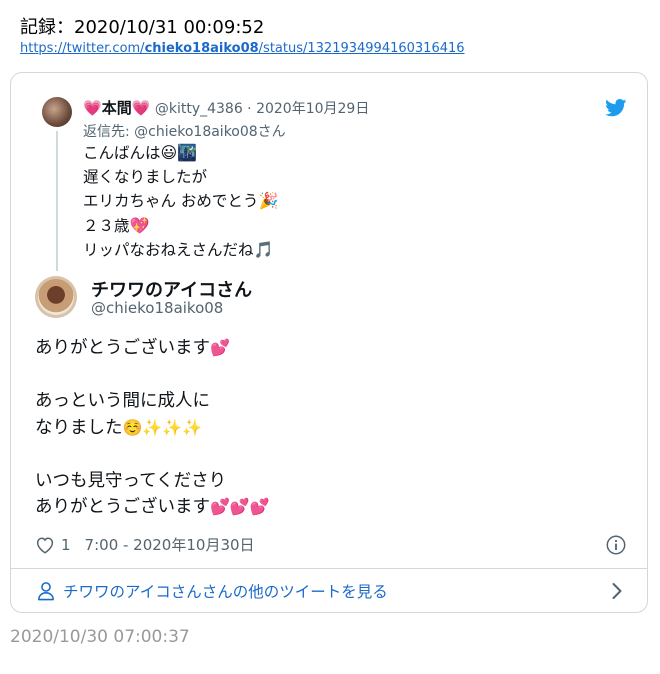 This screenshot has height=674, width=660. Describe the element at coordinates (45, 545) in the screenshot. I see `heart-outline-icon` at that location.